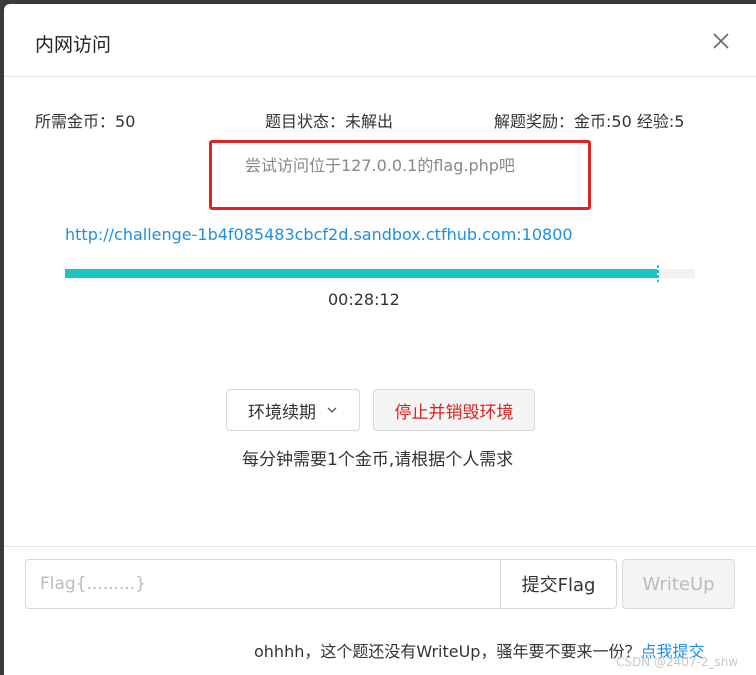 The image size is (756, 675). I want to click on chevron-down-icon, so click(332, 410).